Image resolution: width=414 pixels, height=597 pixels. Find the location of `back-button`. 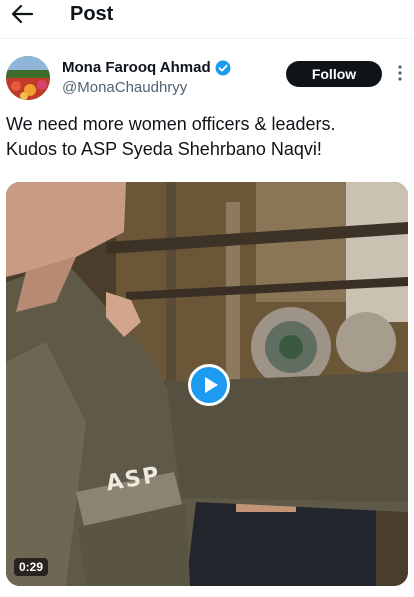

back-button is located at coordinates (23, 15).